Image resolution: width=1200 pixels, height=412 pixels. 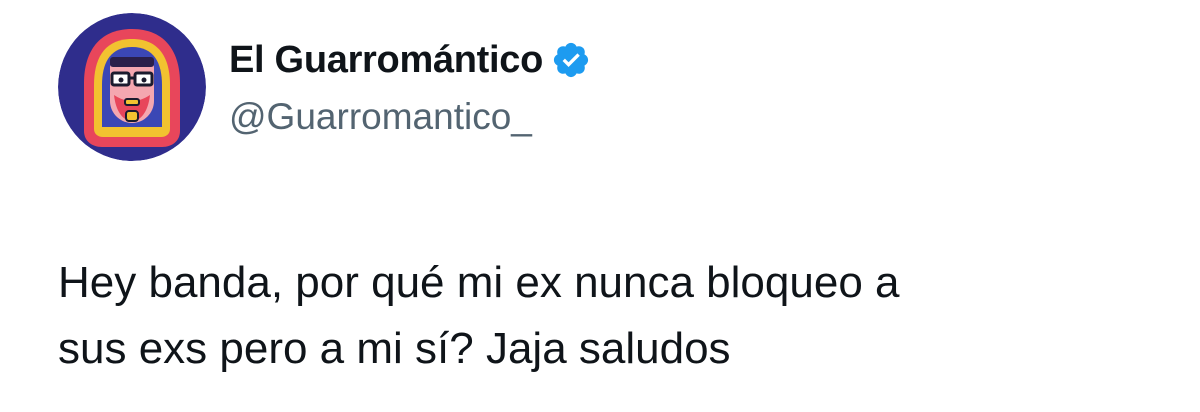 I want to click on profile-avatar, so click(x=132, y=87).